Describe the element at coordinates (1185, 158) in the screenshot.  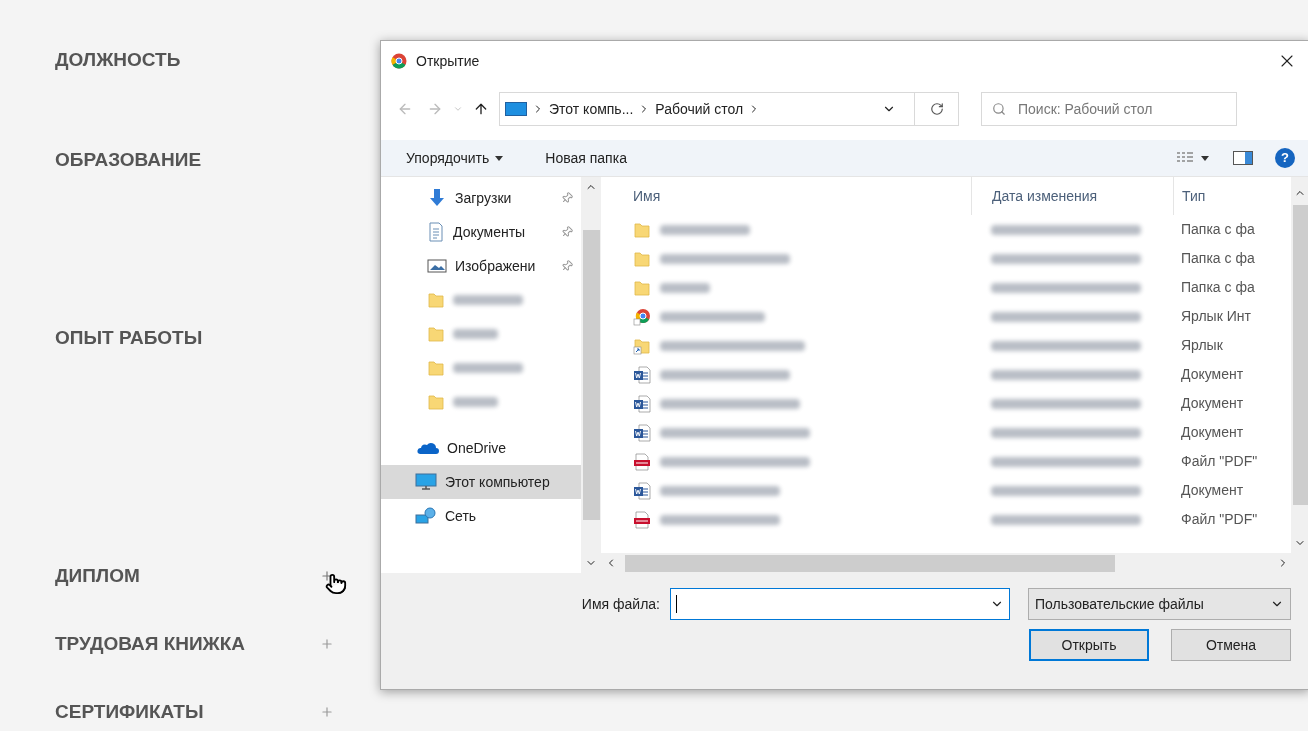
I see `list-view-icon` at that location.